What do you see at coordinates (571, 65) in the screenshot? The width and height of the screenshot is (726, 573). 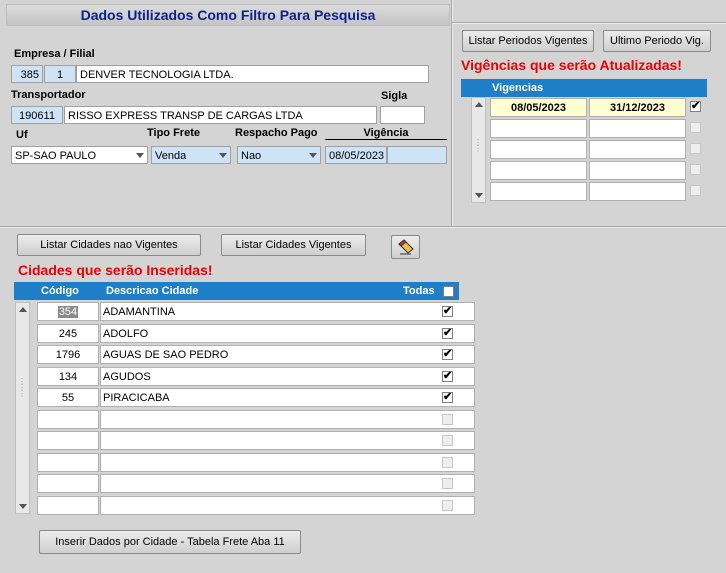 I see `vigencias-title: Vigências que serão Atualizadas!` at bounding box center [571, 65].